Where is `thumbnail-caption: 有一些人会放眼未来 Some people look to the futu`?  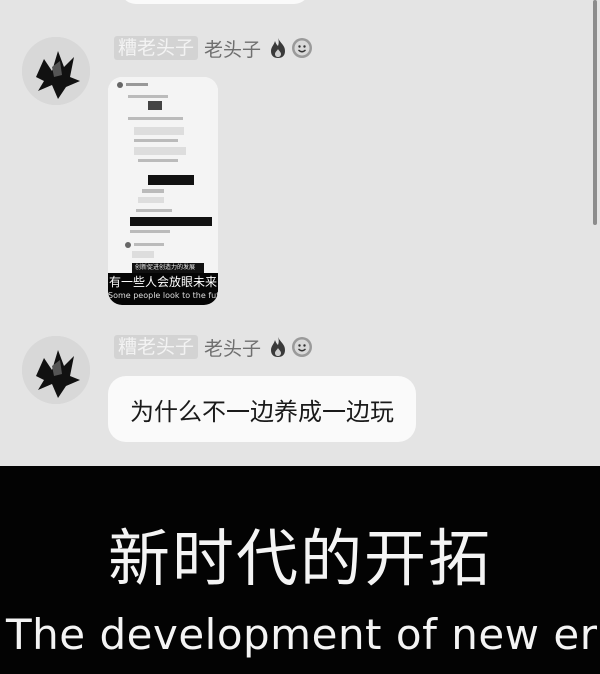
thumbnail-caption: 有一些人会放眼未来 Some people look to the futu is located at coordinates (163, 289).